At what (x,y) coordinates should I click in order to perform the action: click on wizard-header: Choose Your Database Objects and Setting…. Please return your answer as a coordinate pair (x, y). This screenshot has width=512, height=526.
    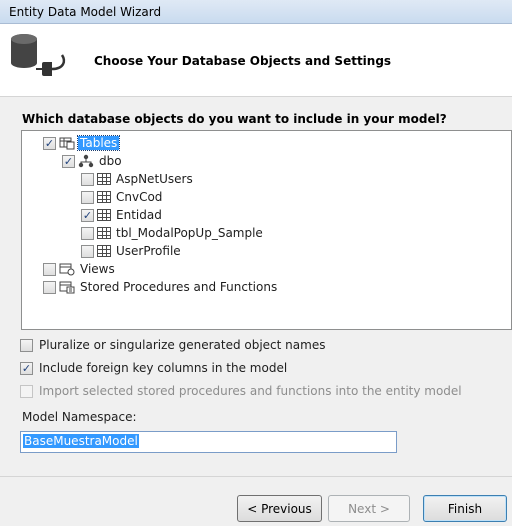
    Looking at the image, I should click on (256, 60).